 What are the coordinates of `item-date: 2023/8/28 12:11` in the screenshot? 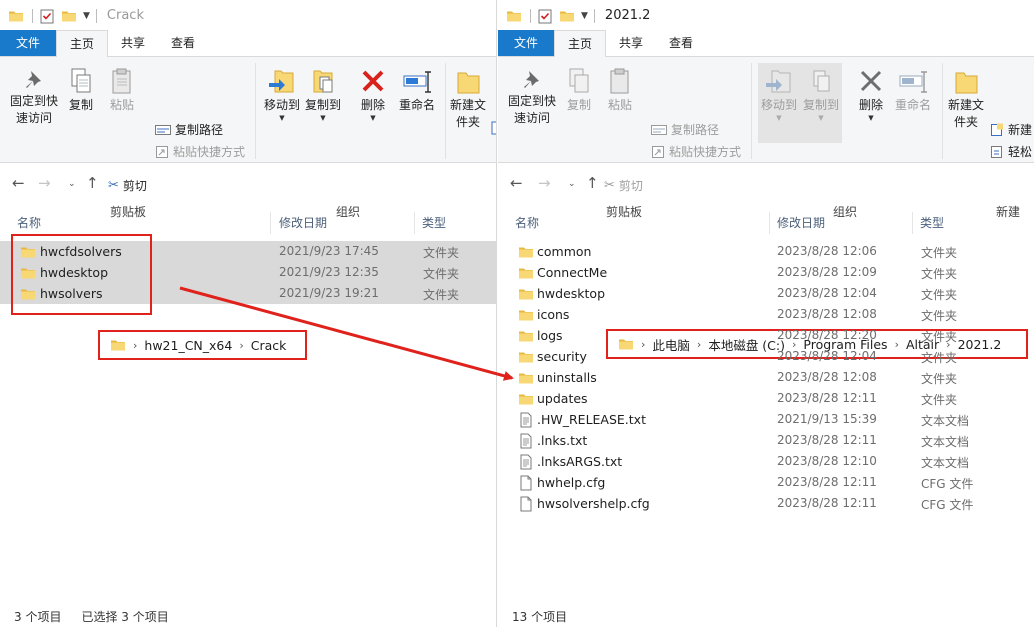 It's located at (827, 503).